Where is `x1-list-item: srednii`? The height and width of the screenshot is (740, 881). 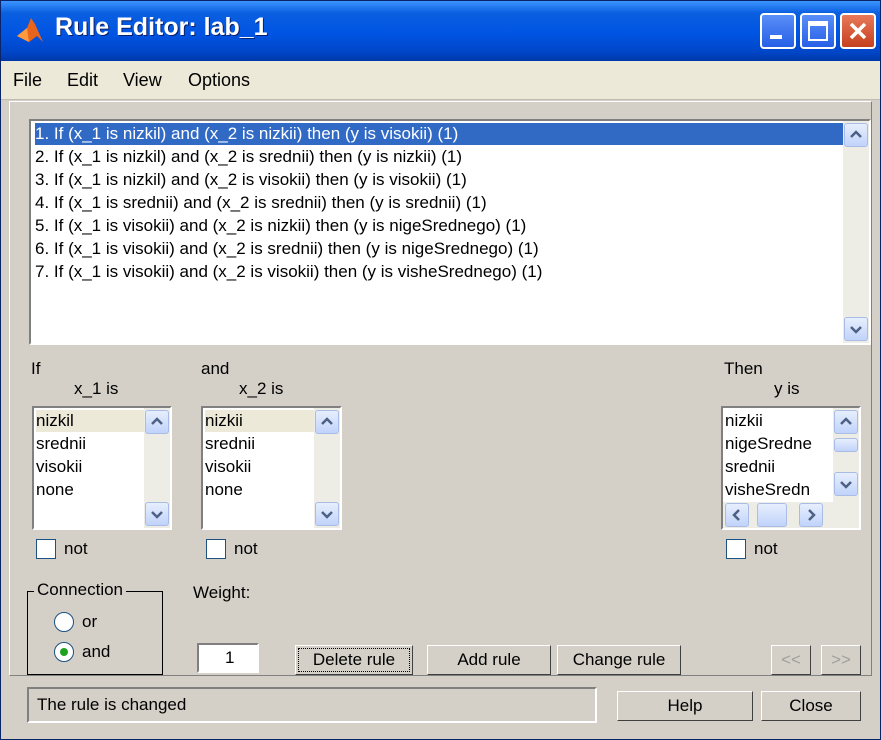
x1-list-item: srednii is located at coordinates (61, 444).